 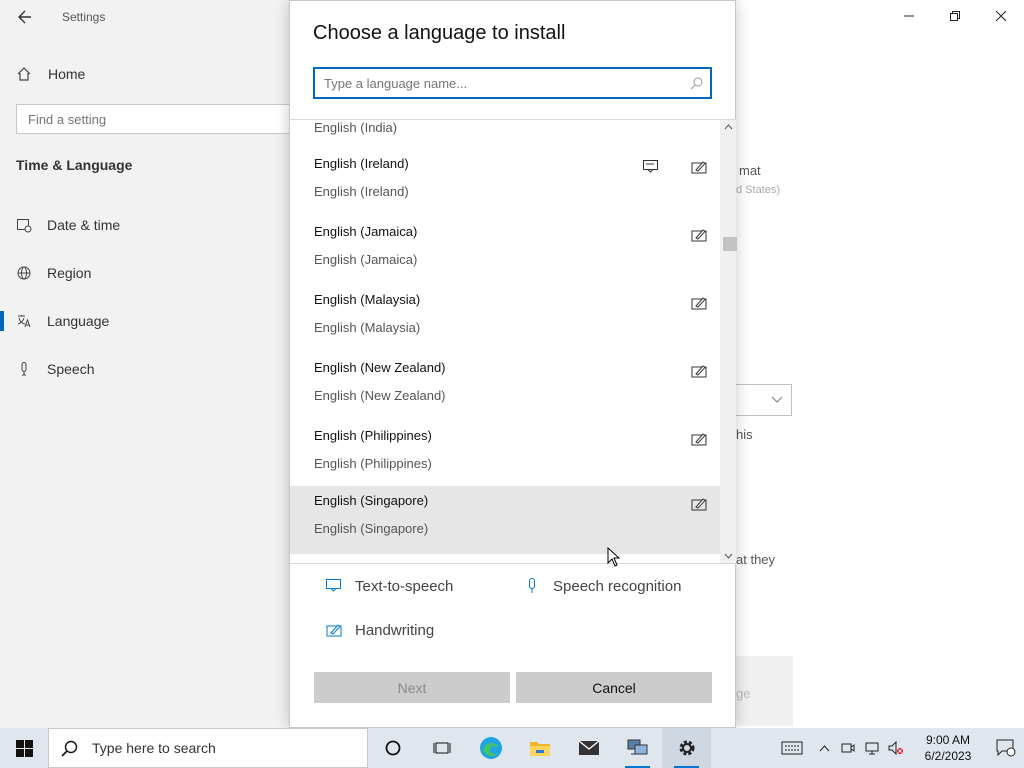 I want to click on legend-label: Text-to-speech, so click(x=404, y=586).